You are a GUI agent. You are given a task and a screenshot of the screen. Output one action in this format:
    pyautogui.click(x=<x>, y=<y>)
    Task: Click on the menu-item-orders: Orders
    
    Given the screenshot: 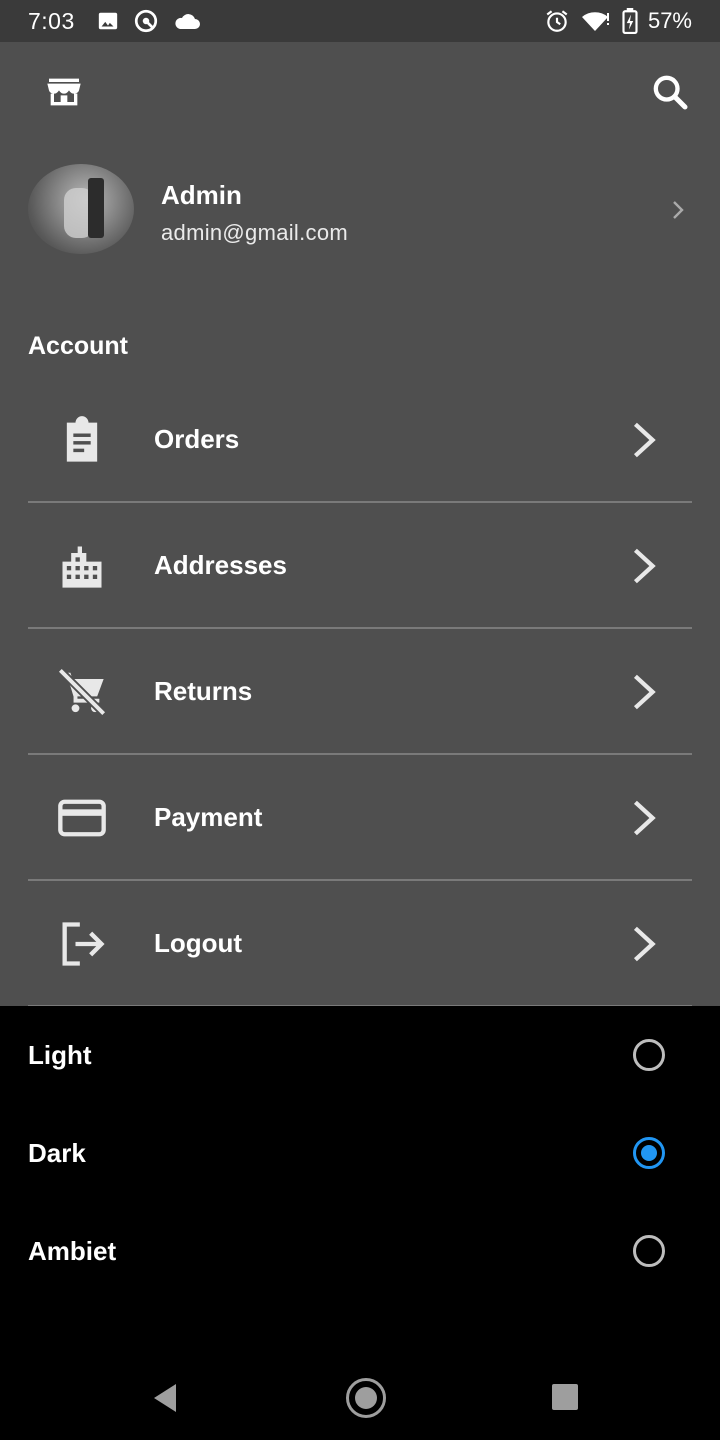 What is the action you would take?
    pyautogui.click(x=360, y=439)
    